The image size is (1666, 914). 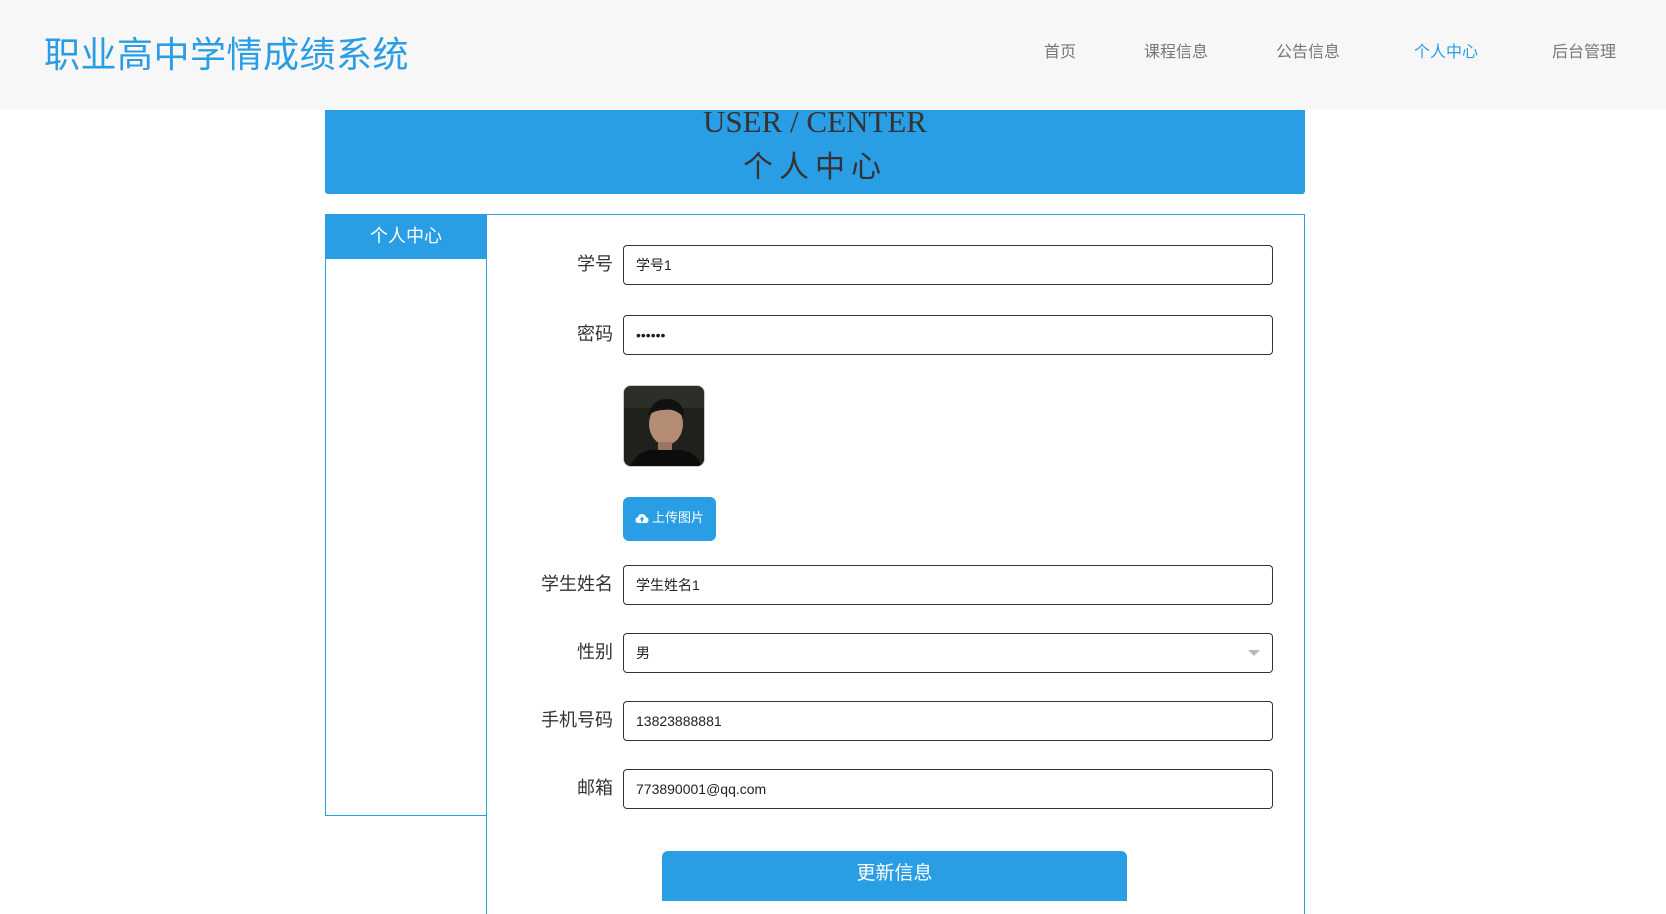 What do you see at coordinates (595, 652) in the screenshot?
I see `gender-label: 性别` at bounding box center [595, 652].